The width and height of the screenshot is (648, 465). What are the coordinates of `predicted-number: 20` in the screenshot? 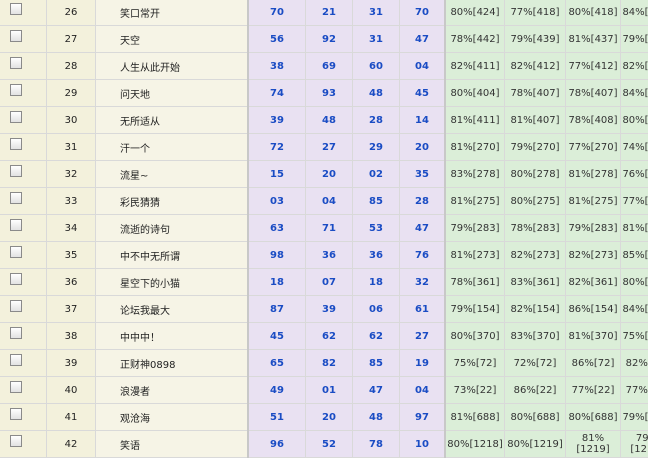 It's located at (422, 147).